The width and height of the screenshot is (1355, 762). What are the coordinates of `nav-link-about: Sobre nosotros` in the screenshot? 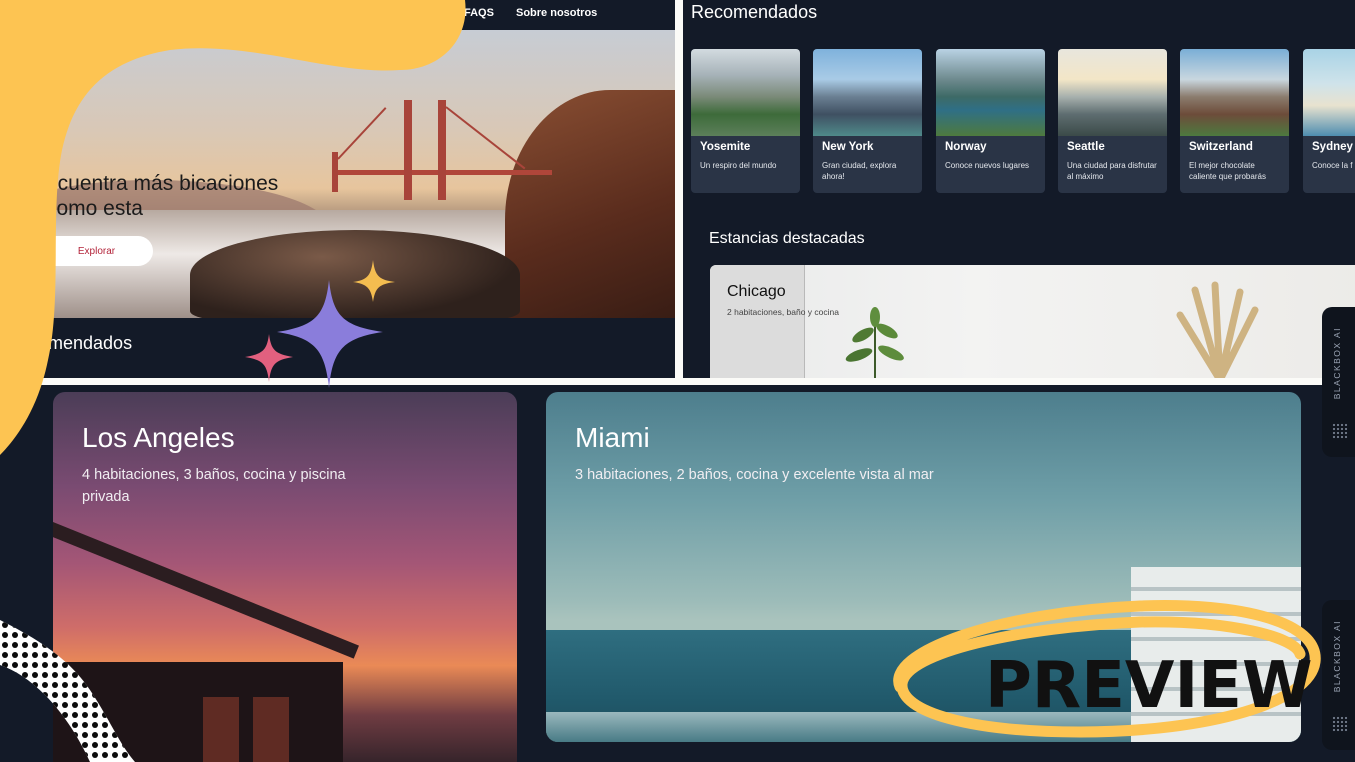 It's located at (556, 13).